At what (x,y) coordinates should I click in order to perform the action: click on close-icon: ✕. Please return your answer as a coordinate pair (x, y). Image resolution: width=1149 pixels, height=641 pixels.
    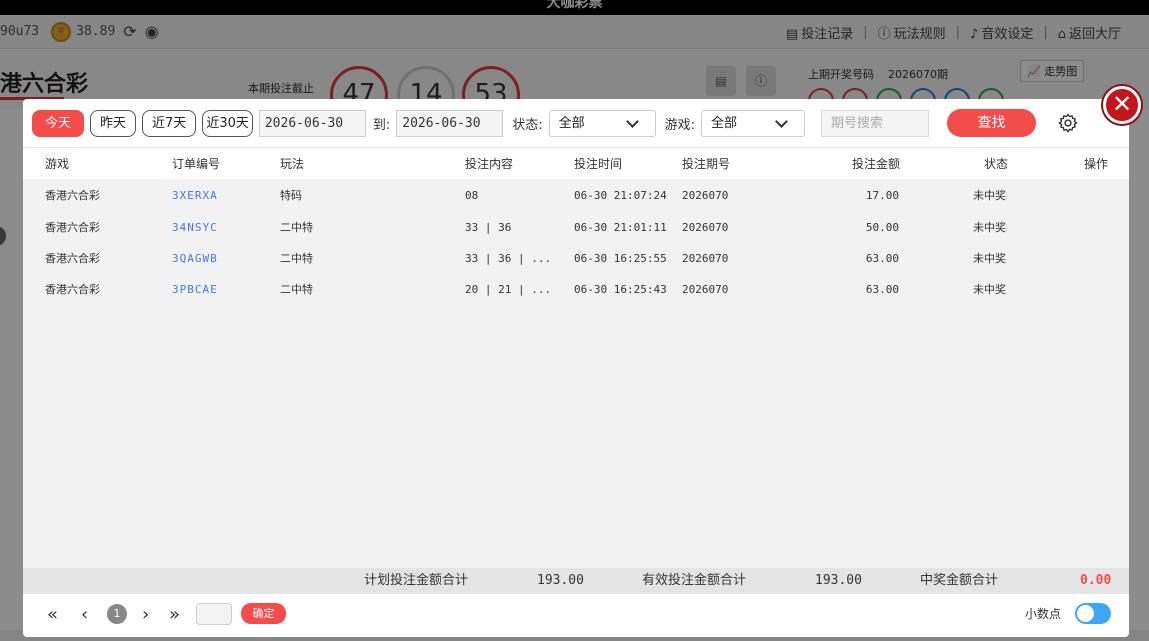
    Looking at the image, I should click on (1122, 105).